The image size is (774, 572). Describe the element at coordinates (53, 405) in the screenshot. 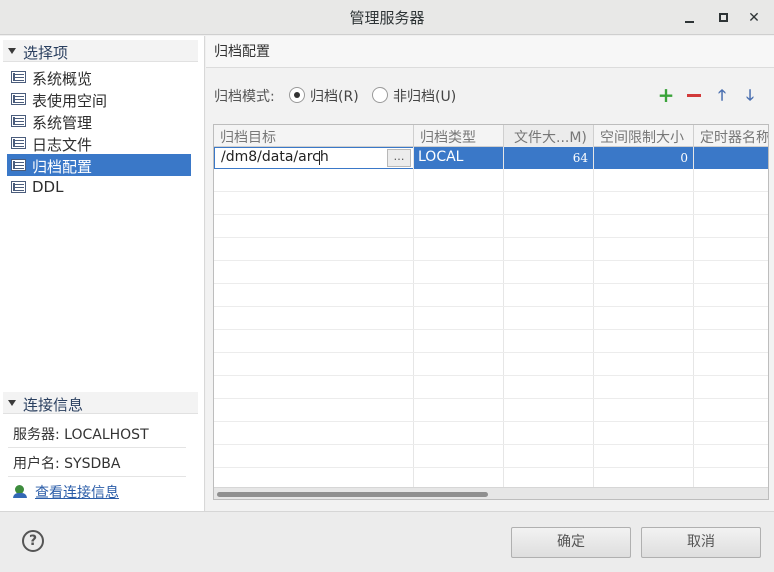

I see `connection-section-label: 连接信息` at that location.